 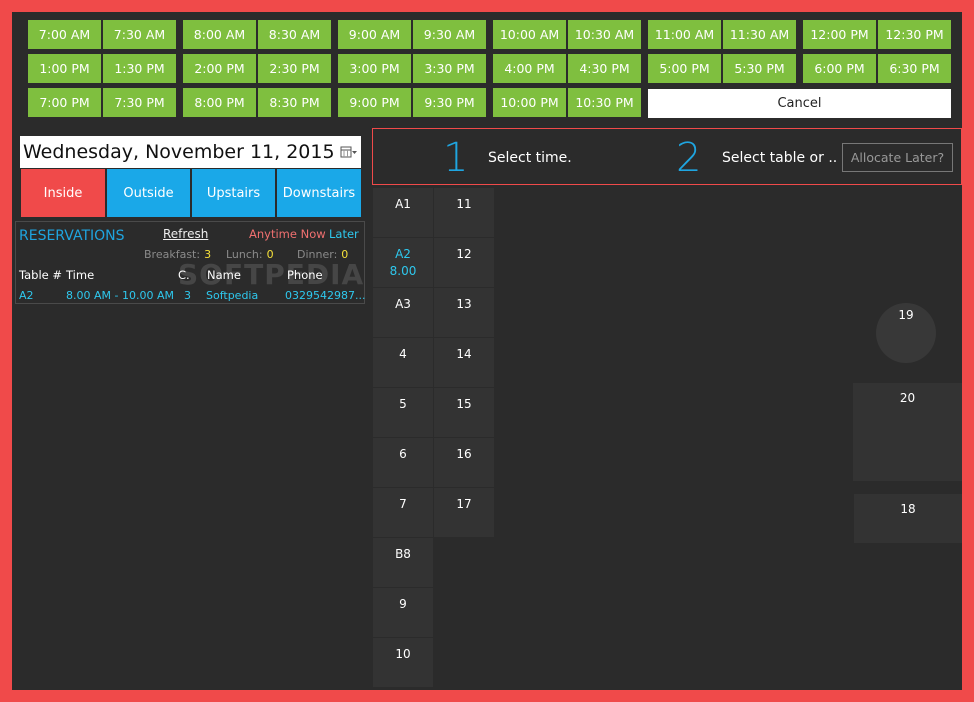 I want to click on time-slot-button: 10:30 AM, so click(x=604, y=34).